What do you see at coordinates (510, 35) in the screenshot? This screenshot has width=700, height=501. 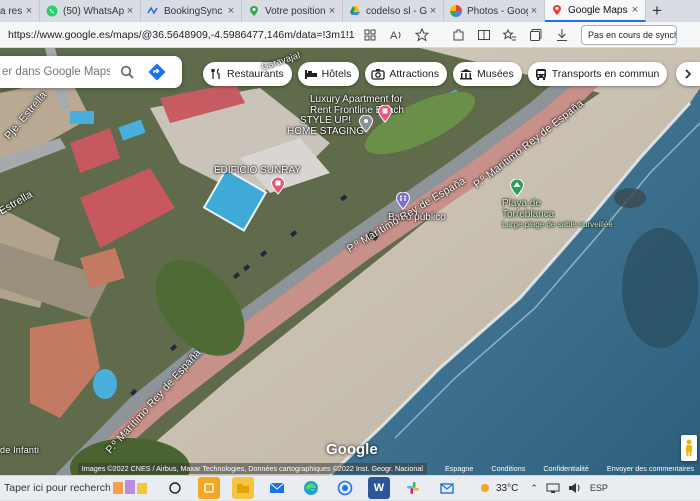 I see `favorites-icon` at bounding box center [510, 35].